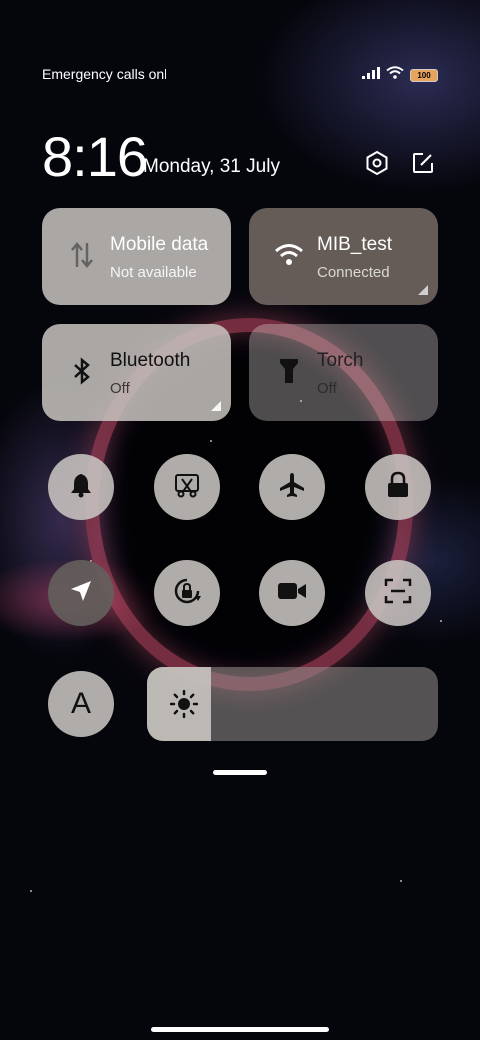 This screenshot has height=1040, width=480. I want to click on date: Monday, 31 July, so click(211, 166).